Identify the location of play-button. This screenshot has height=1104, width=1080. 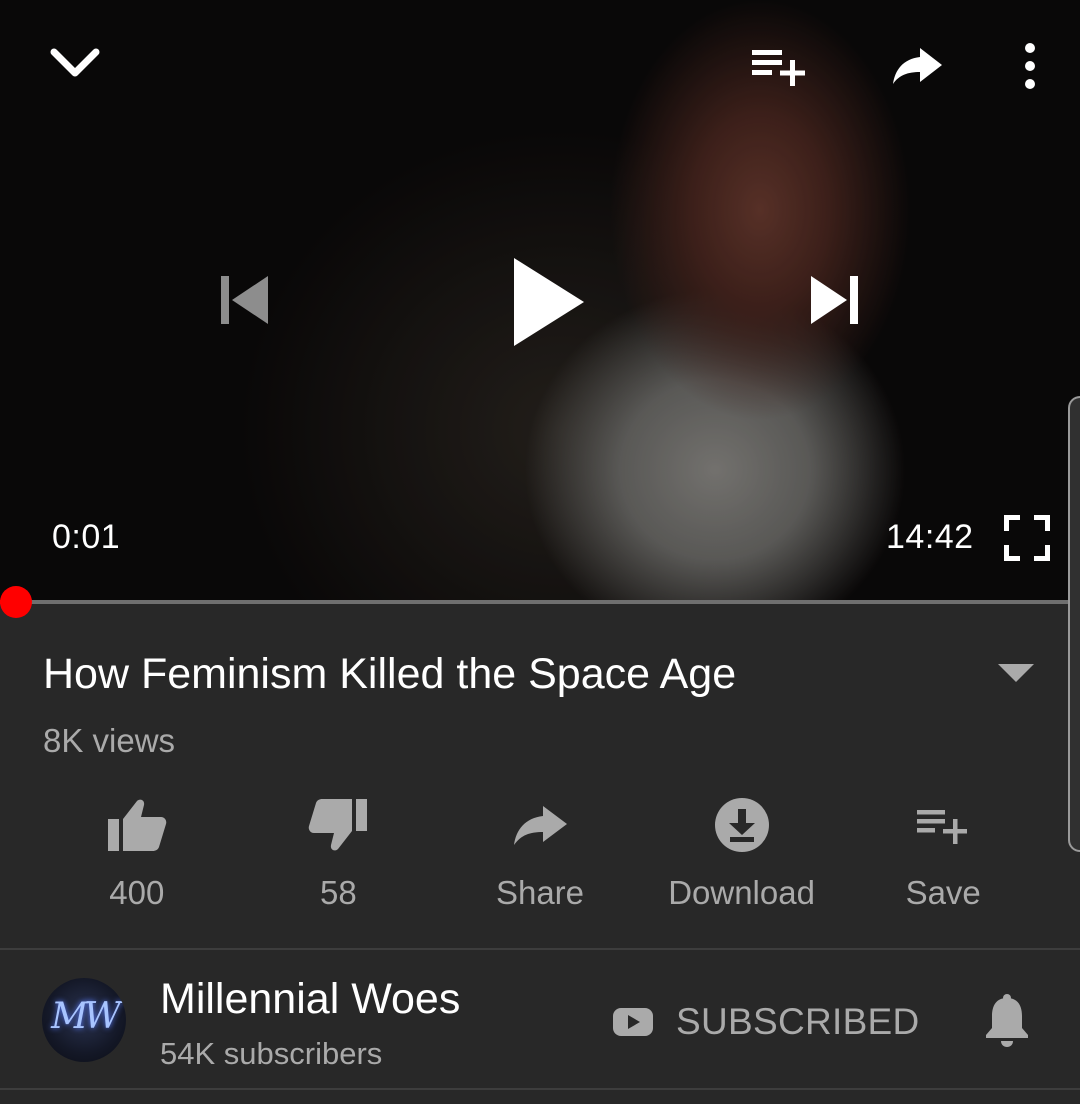
(549, 302).